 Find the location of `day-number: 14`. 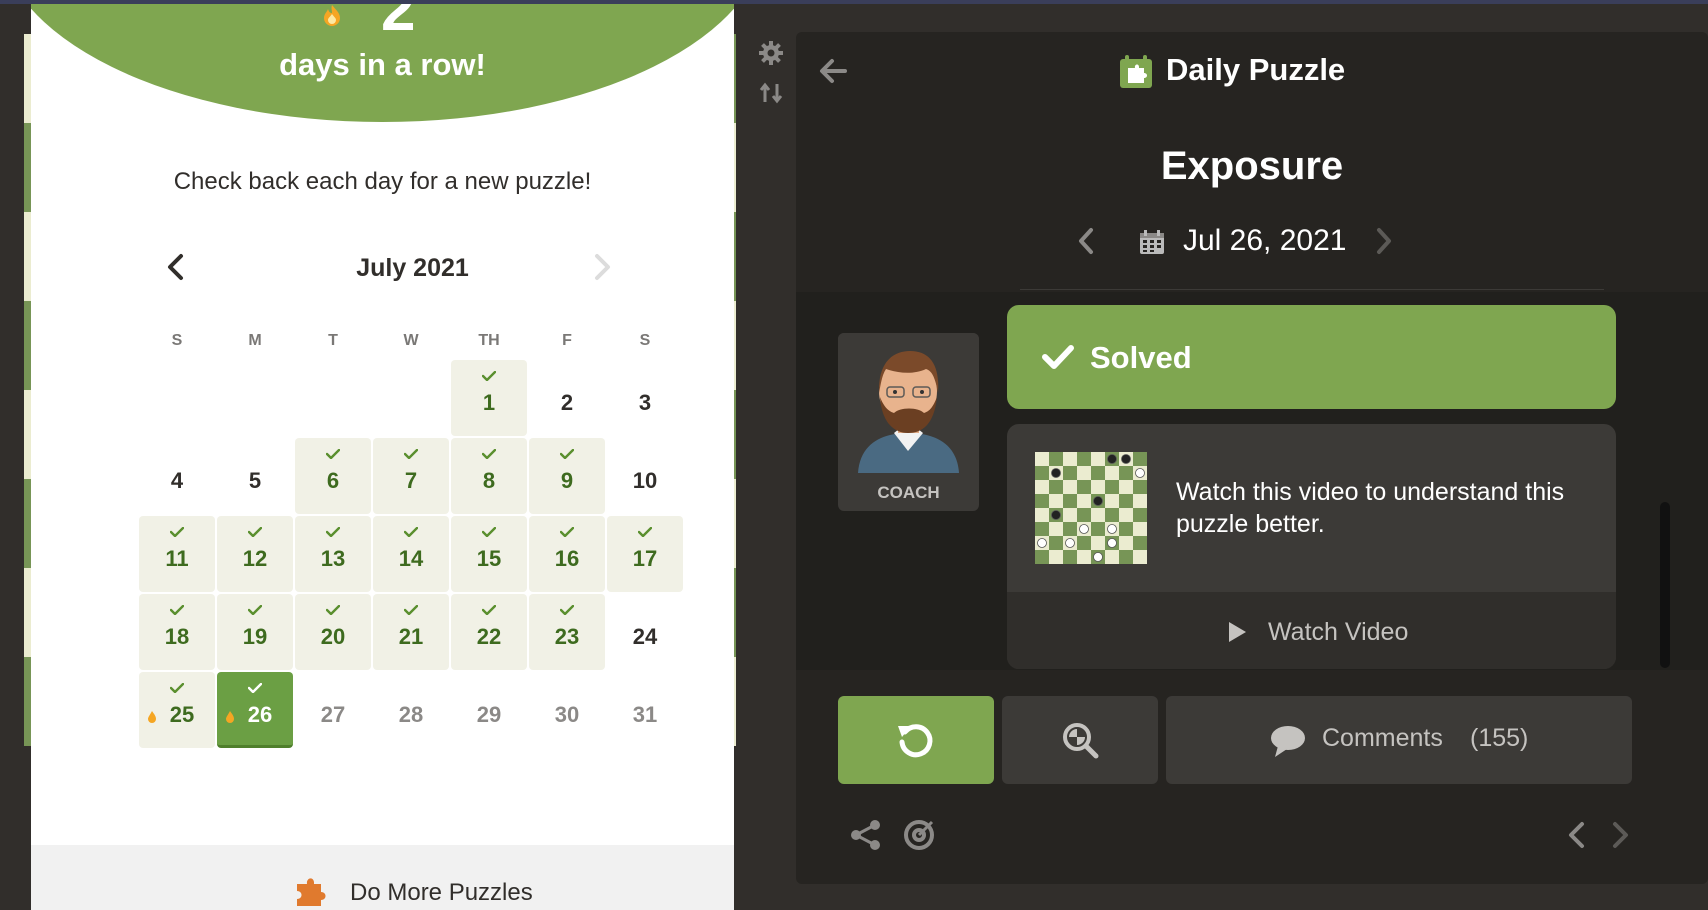

day-number: 14 is located at coordinates (411, 558).